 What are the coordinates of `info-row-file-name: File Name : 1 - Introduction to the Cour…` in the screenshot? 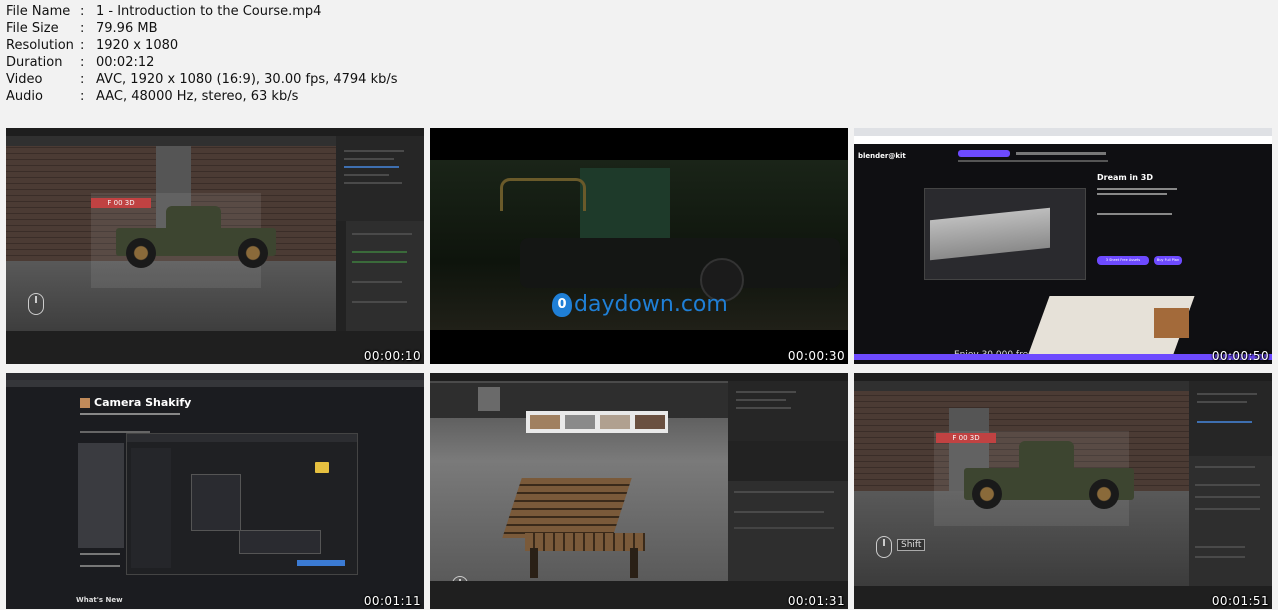 It's located at (202, 11).